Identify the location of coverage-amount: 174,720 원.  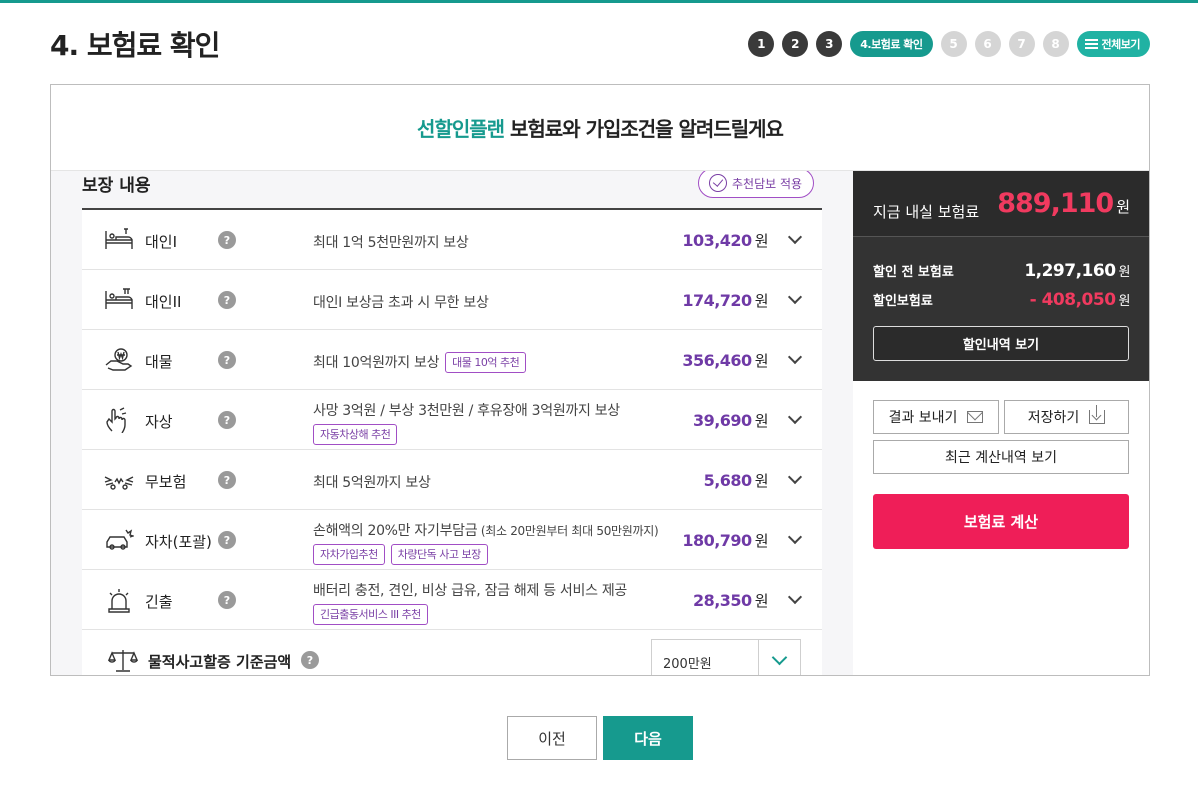
(725, 300).